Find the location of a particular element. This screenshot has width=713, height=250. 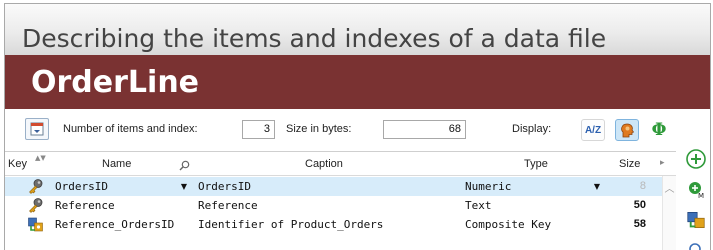

table-row: OrdersID ▼ OrdersID Numeric ▼ 8 is located at coordinates (333, 186).